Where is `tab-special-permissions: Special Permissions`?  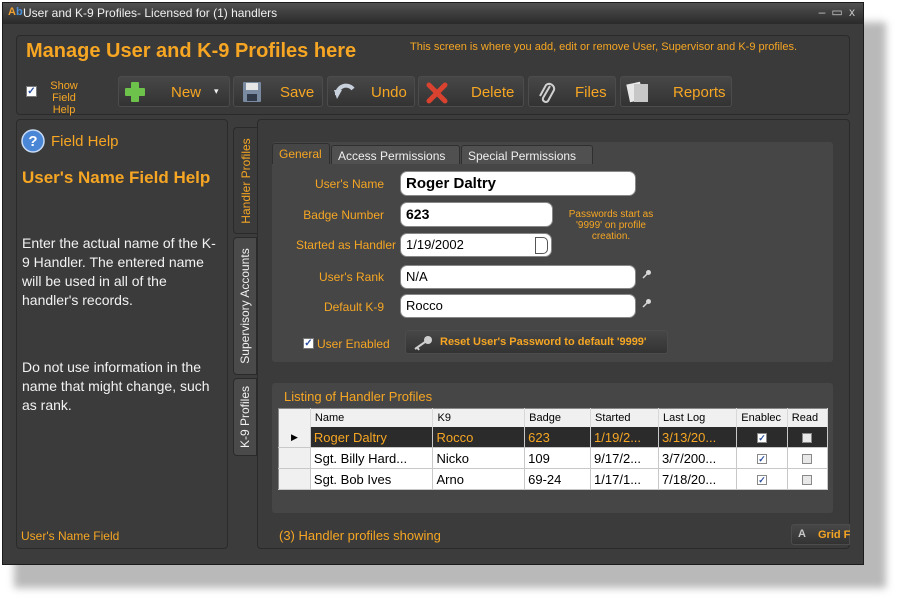 tab-special-permissions: Special Permissions is located at coordinates (527, 154).